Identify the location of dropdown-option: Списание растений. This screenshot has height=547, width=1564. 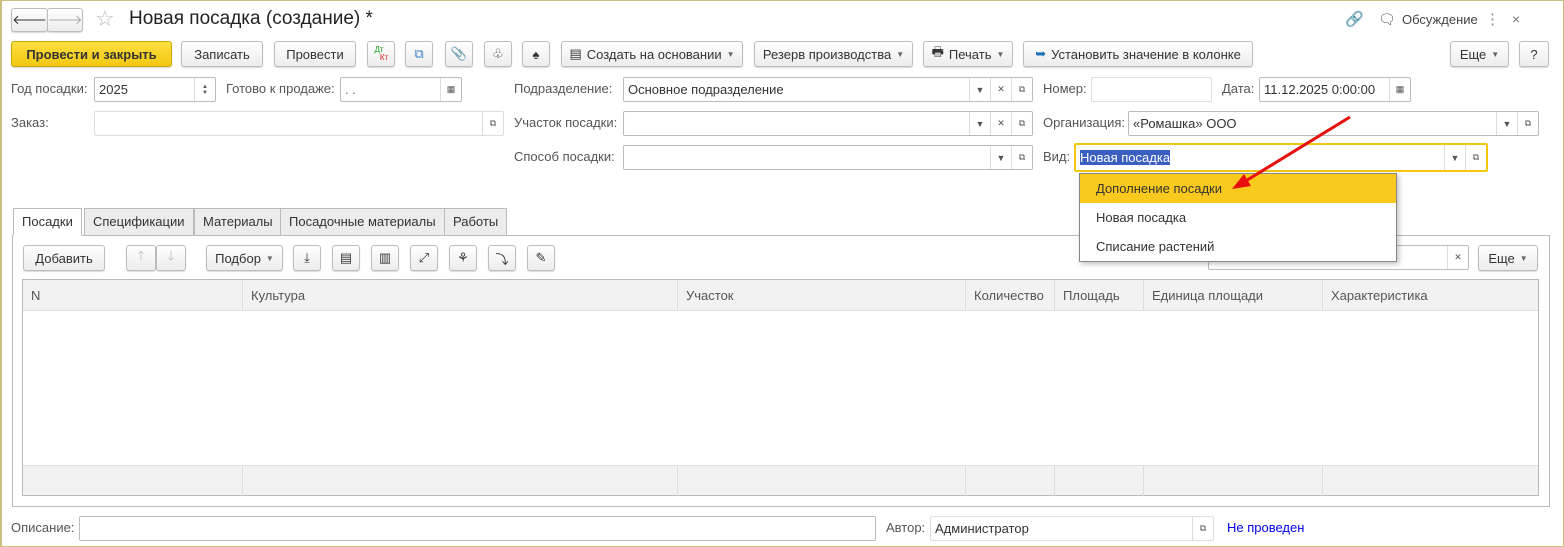
(1238, 246).